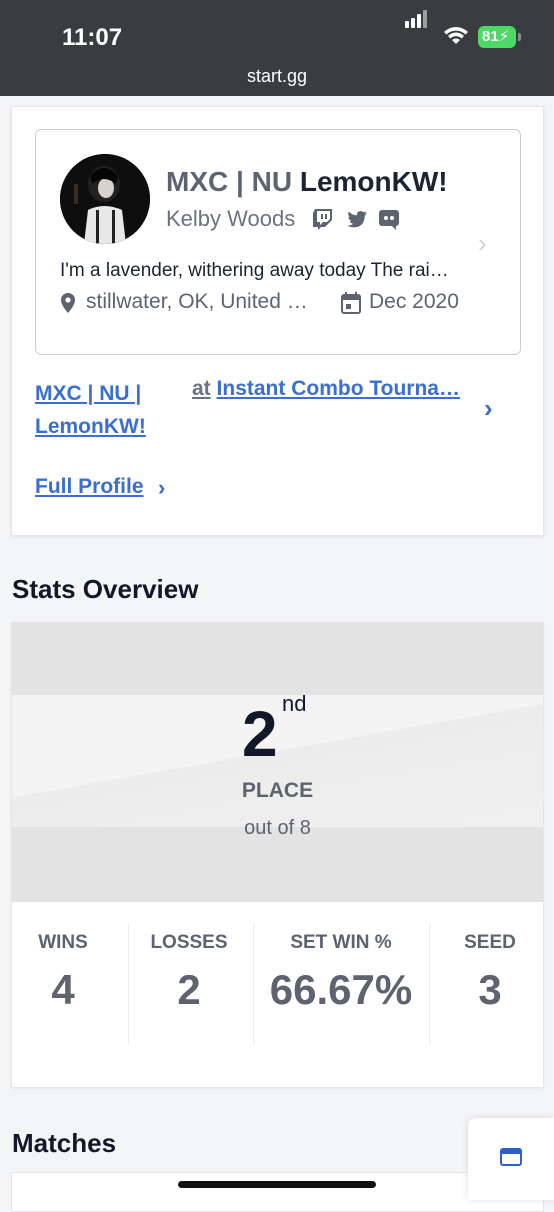 The height and width of the screenshot is (1212, 554). Describe the element at coordinates (294, 703) in the screenshot. I see `placement-suffix: nd` at that location.